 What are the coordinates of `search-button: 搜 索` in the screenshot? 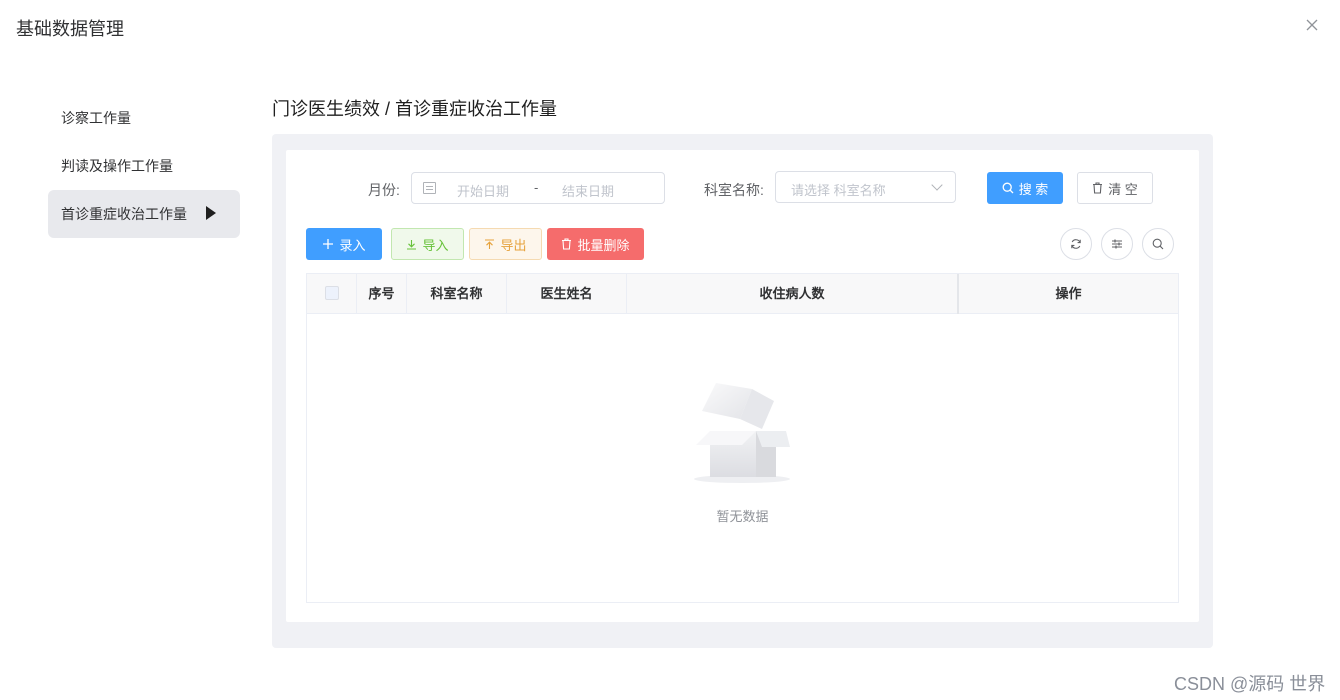 It's located at (1025, 188).